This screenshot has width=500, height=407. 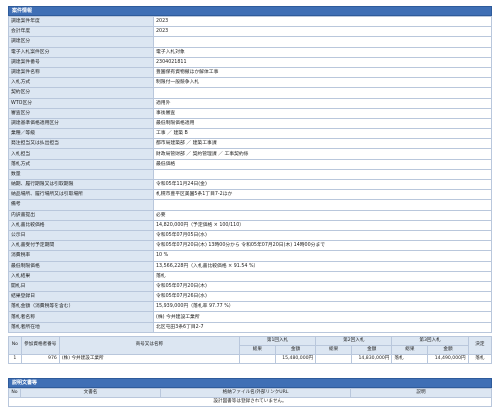 What do you see at coordinates (250, 382) in the screenshot?
I see `docs-section-title: 説明文書等` at bounding box center [250, 382].